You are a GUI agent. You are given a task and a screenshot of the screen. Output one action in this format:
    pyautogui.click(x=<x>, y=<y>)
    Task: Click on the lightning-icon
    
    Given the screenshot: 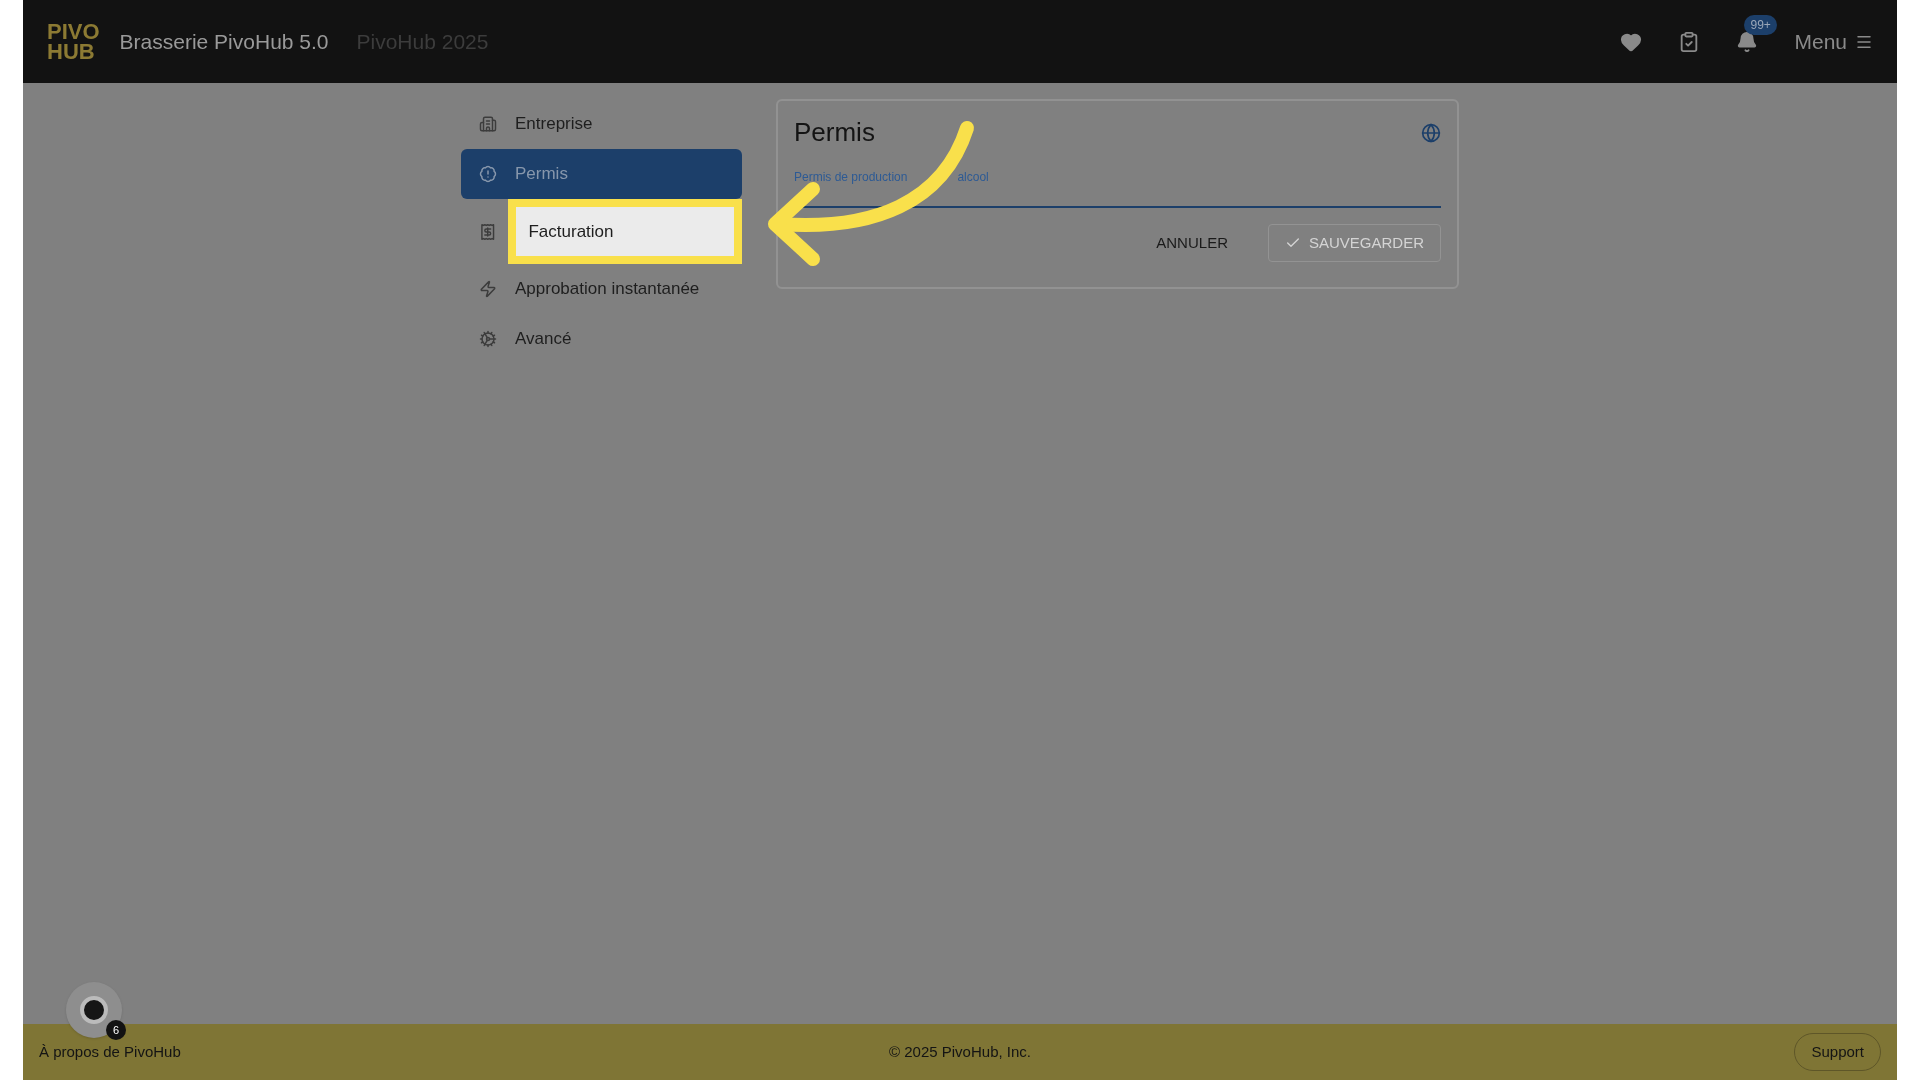 What is the action you would take?
    pyautogui.click(x=488, y=289)
    